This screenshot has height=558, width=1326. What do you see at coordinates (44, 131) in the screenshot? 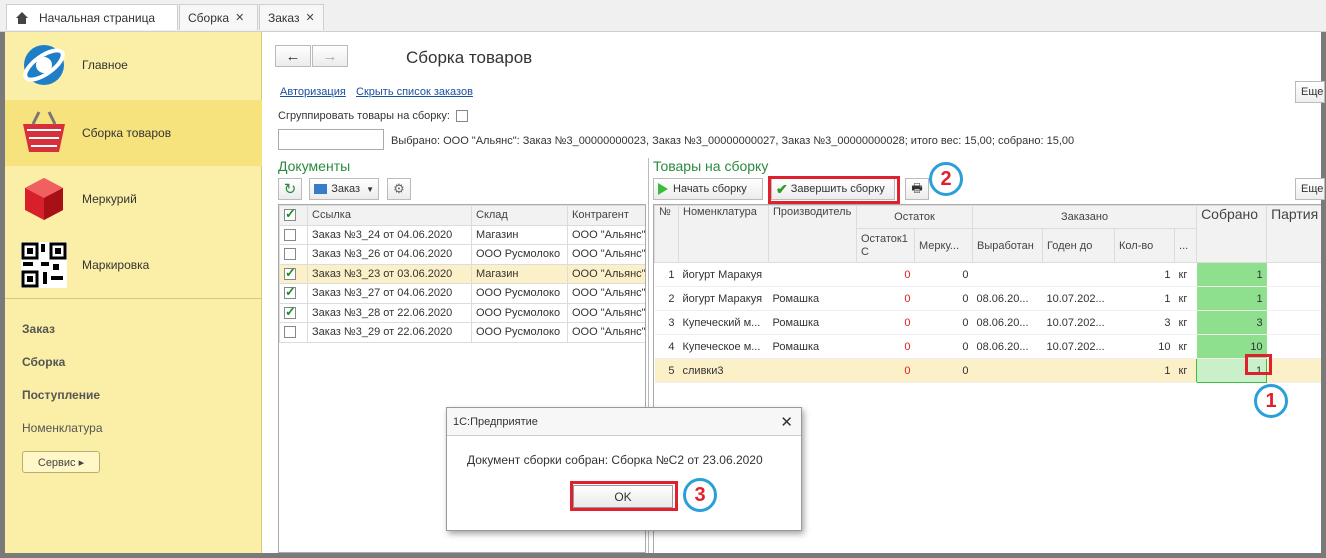
I see `basket-icon` at bounding box center [44, 131].